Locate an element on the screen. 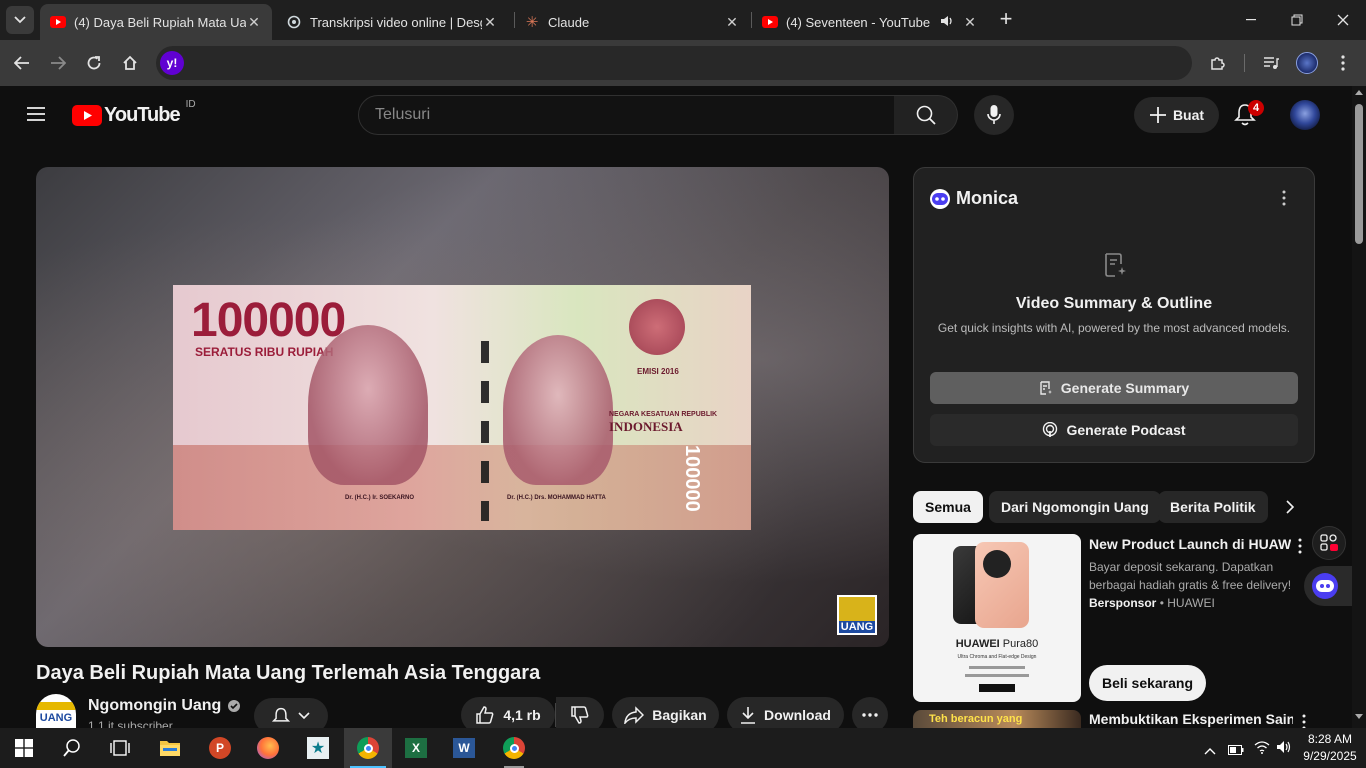 Image resolution: width=1366 pixels, height=768 pixels. minimize-icon is located at coordinates (1251, 20).